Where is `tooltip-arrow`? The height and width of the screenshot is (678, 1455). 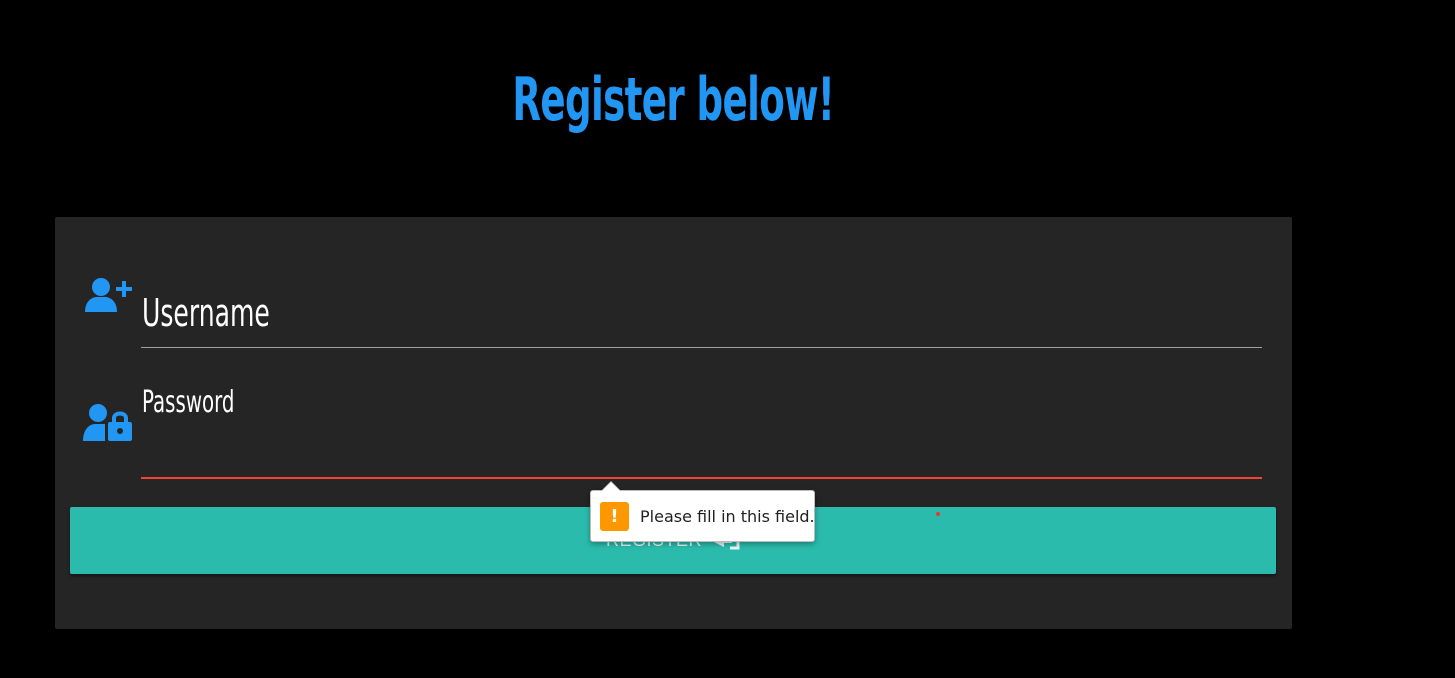
tooltip-arrow is located at coordinates (611, 486).